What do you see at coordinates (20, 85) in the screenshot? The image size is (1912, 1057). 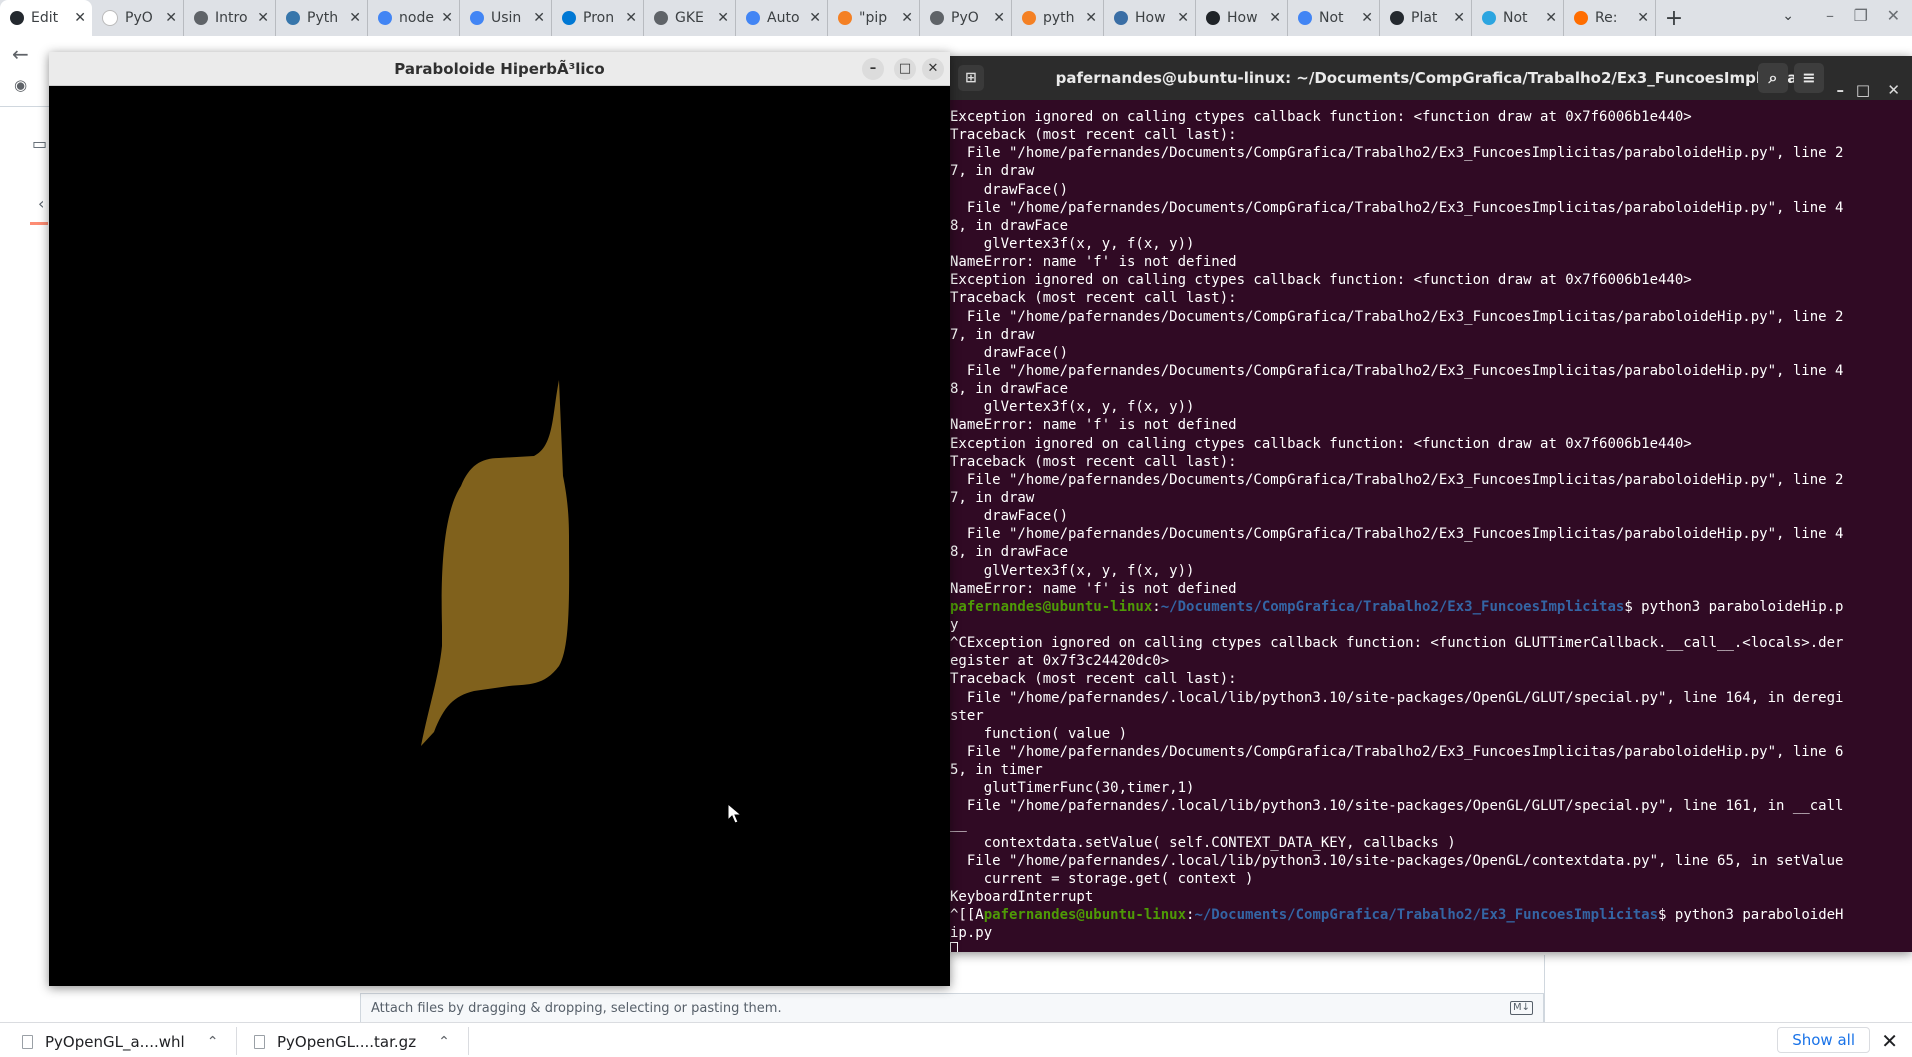 I see `github-small-icon: ◉` at bounding box center [20, 85].